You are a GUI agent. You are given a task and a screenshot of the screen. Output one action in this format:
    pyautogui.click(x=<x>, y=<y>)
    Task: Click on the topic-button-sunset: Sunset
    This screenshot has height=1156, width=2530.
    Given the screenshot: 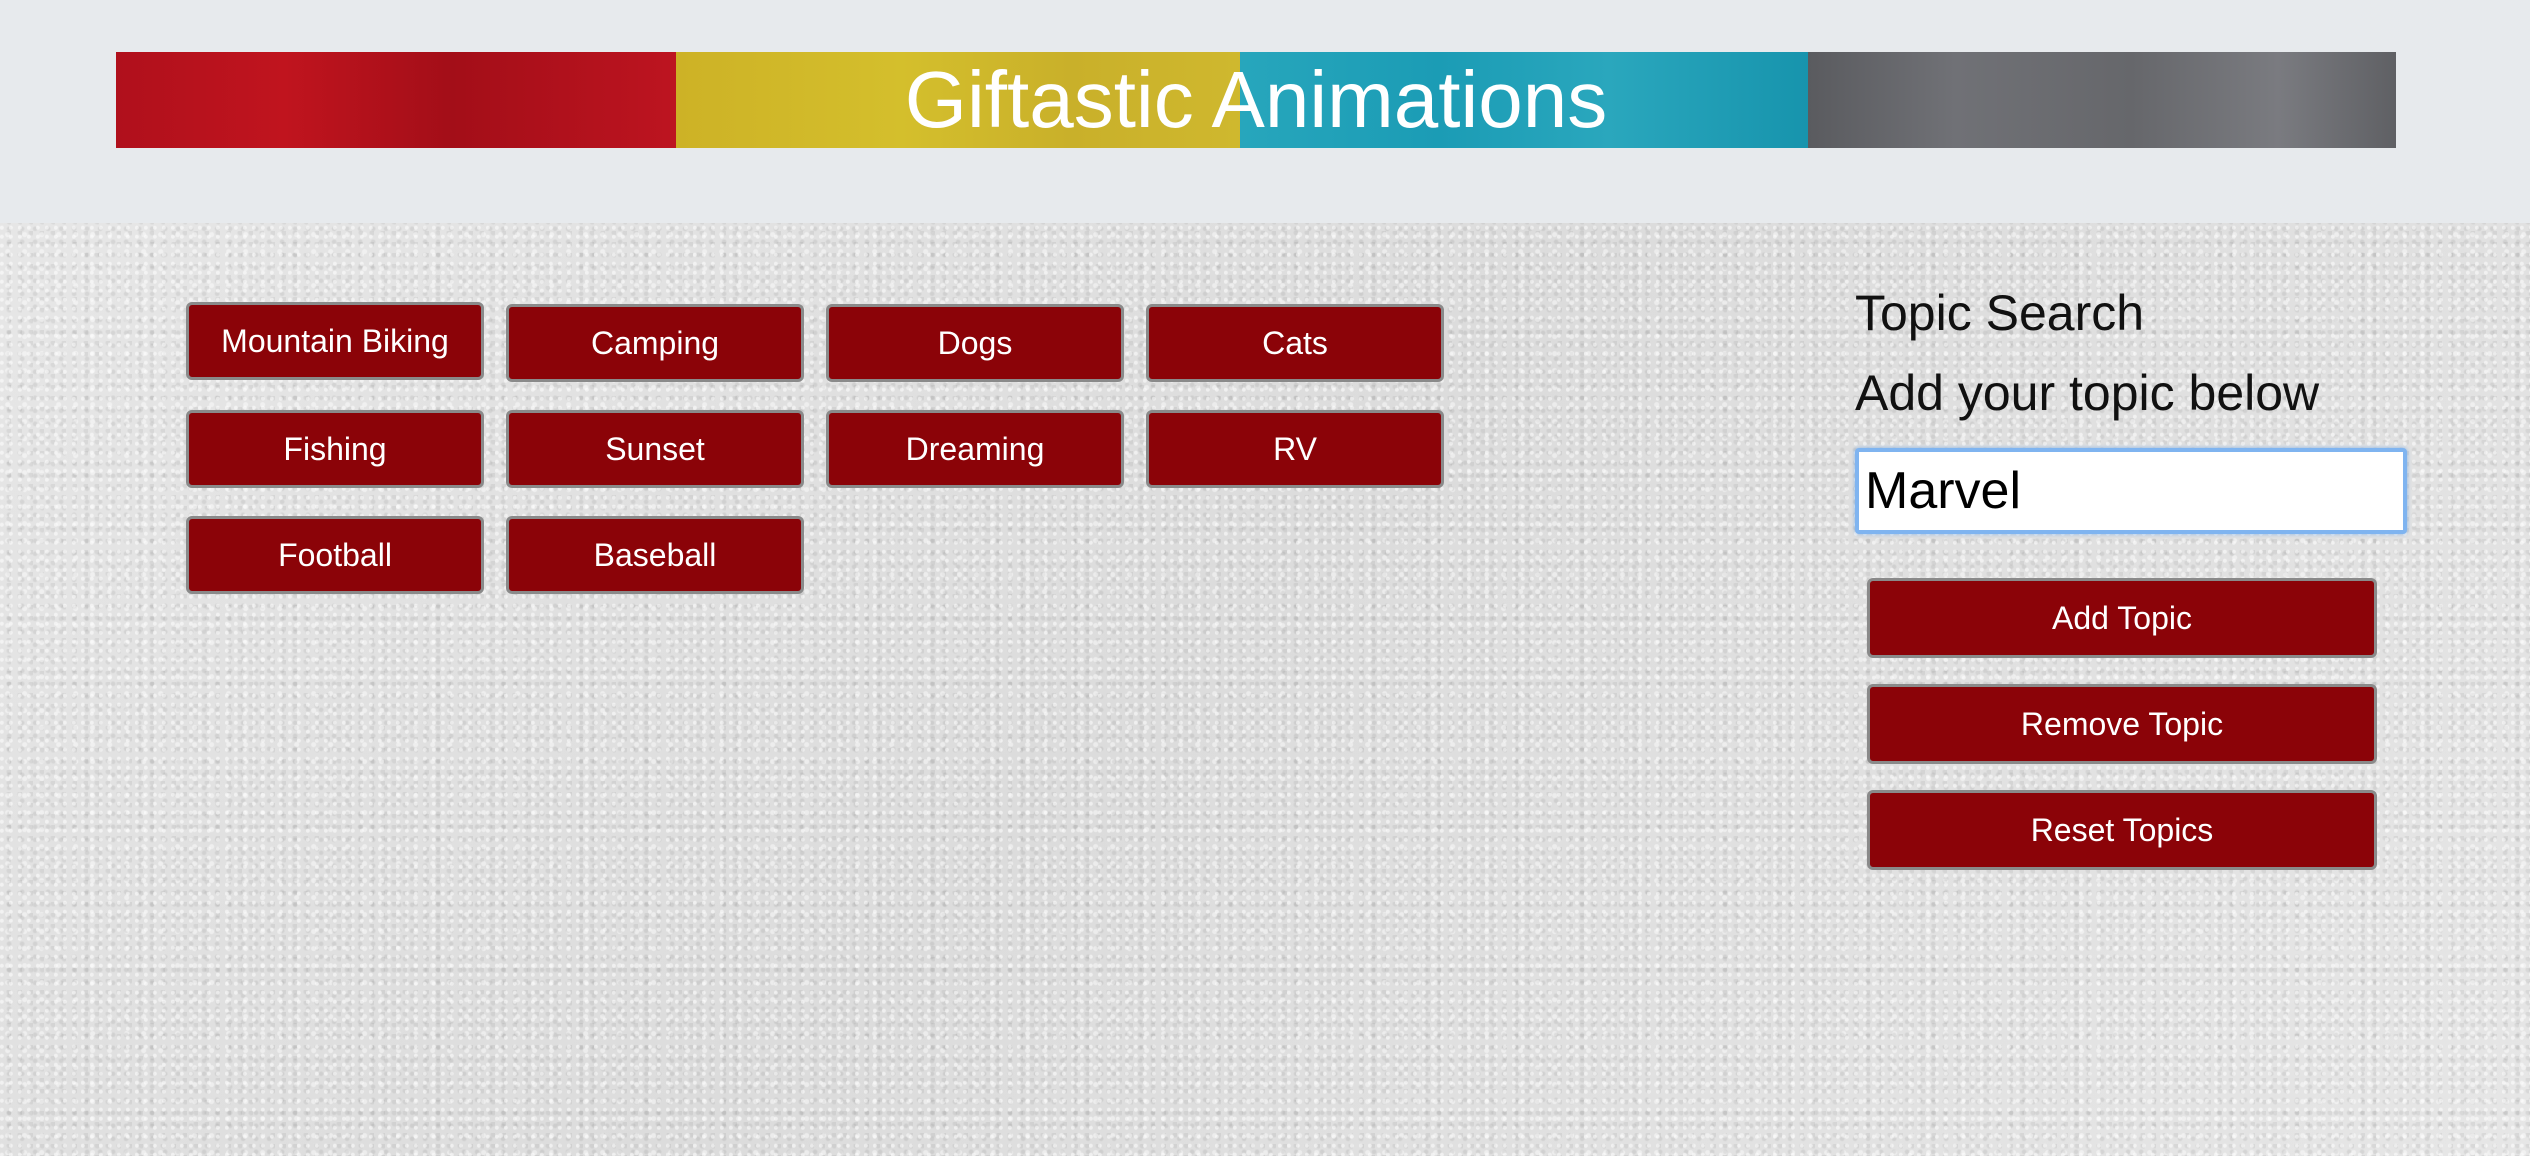 What is the action you would take?
    pyautogui.click(x=655, y=449)
    